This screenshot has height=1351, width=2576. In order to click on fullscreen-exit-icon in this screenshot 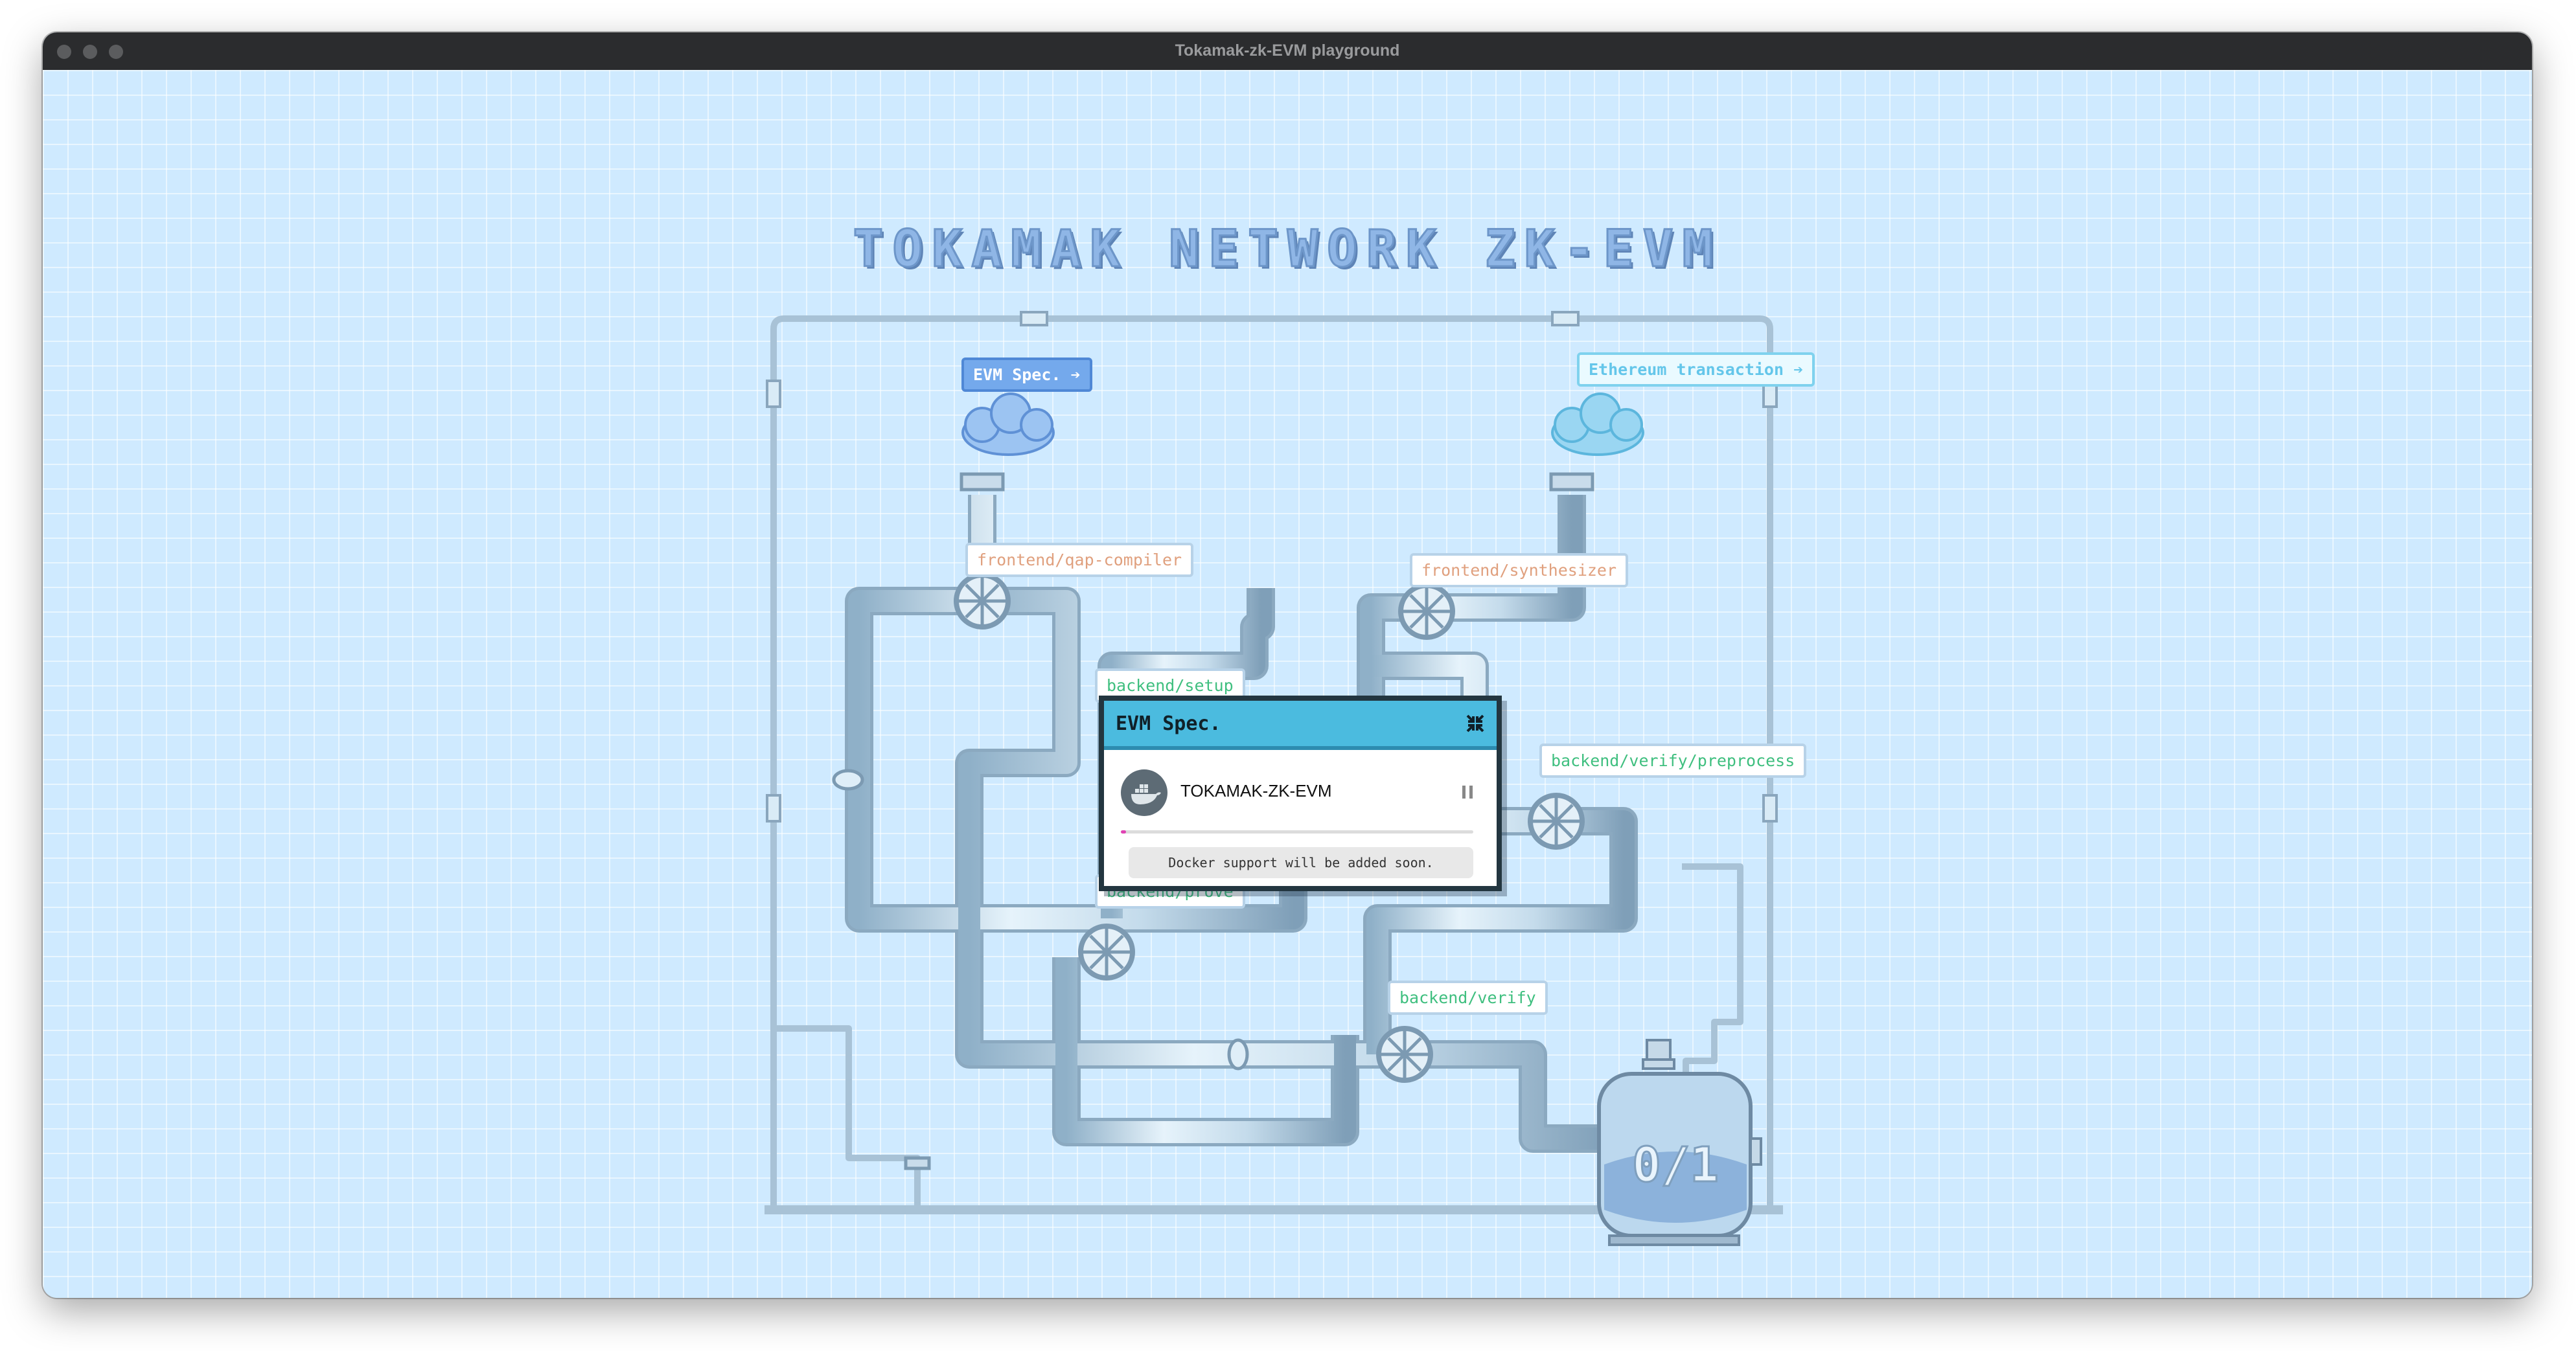, I will do `click(1475, 723)`.